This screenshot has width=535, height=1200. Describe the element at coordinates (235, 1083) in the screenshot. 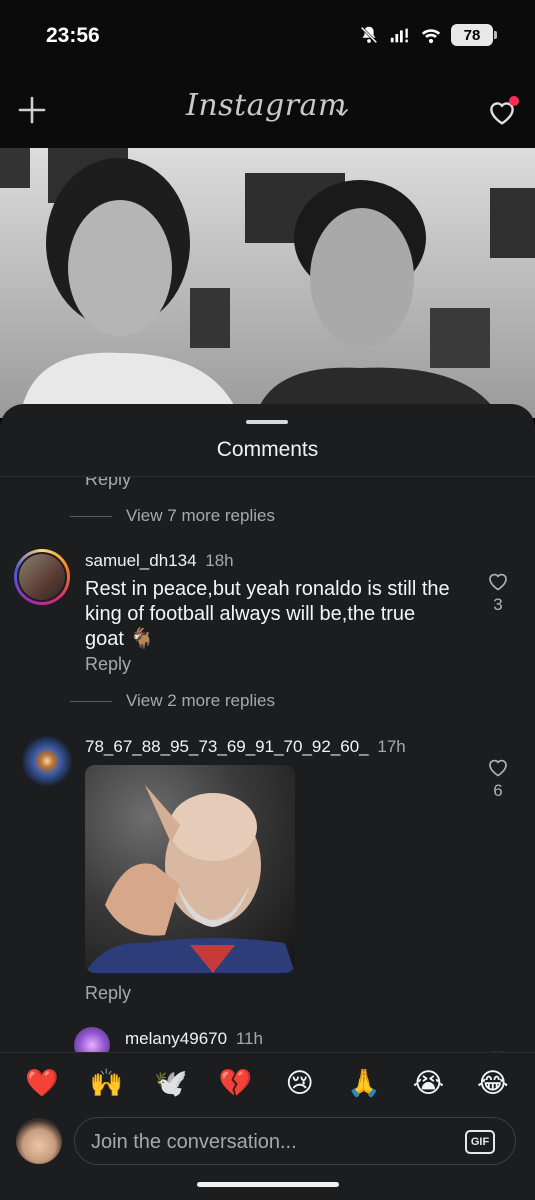

I see `emoji-broken-heart: 💔` at that location.